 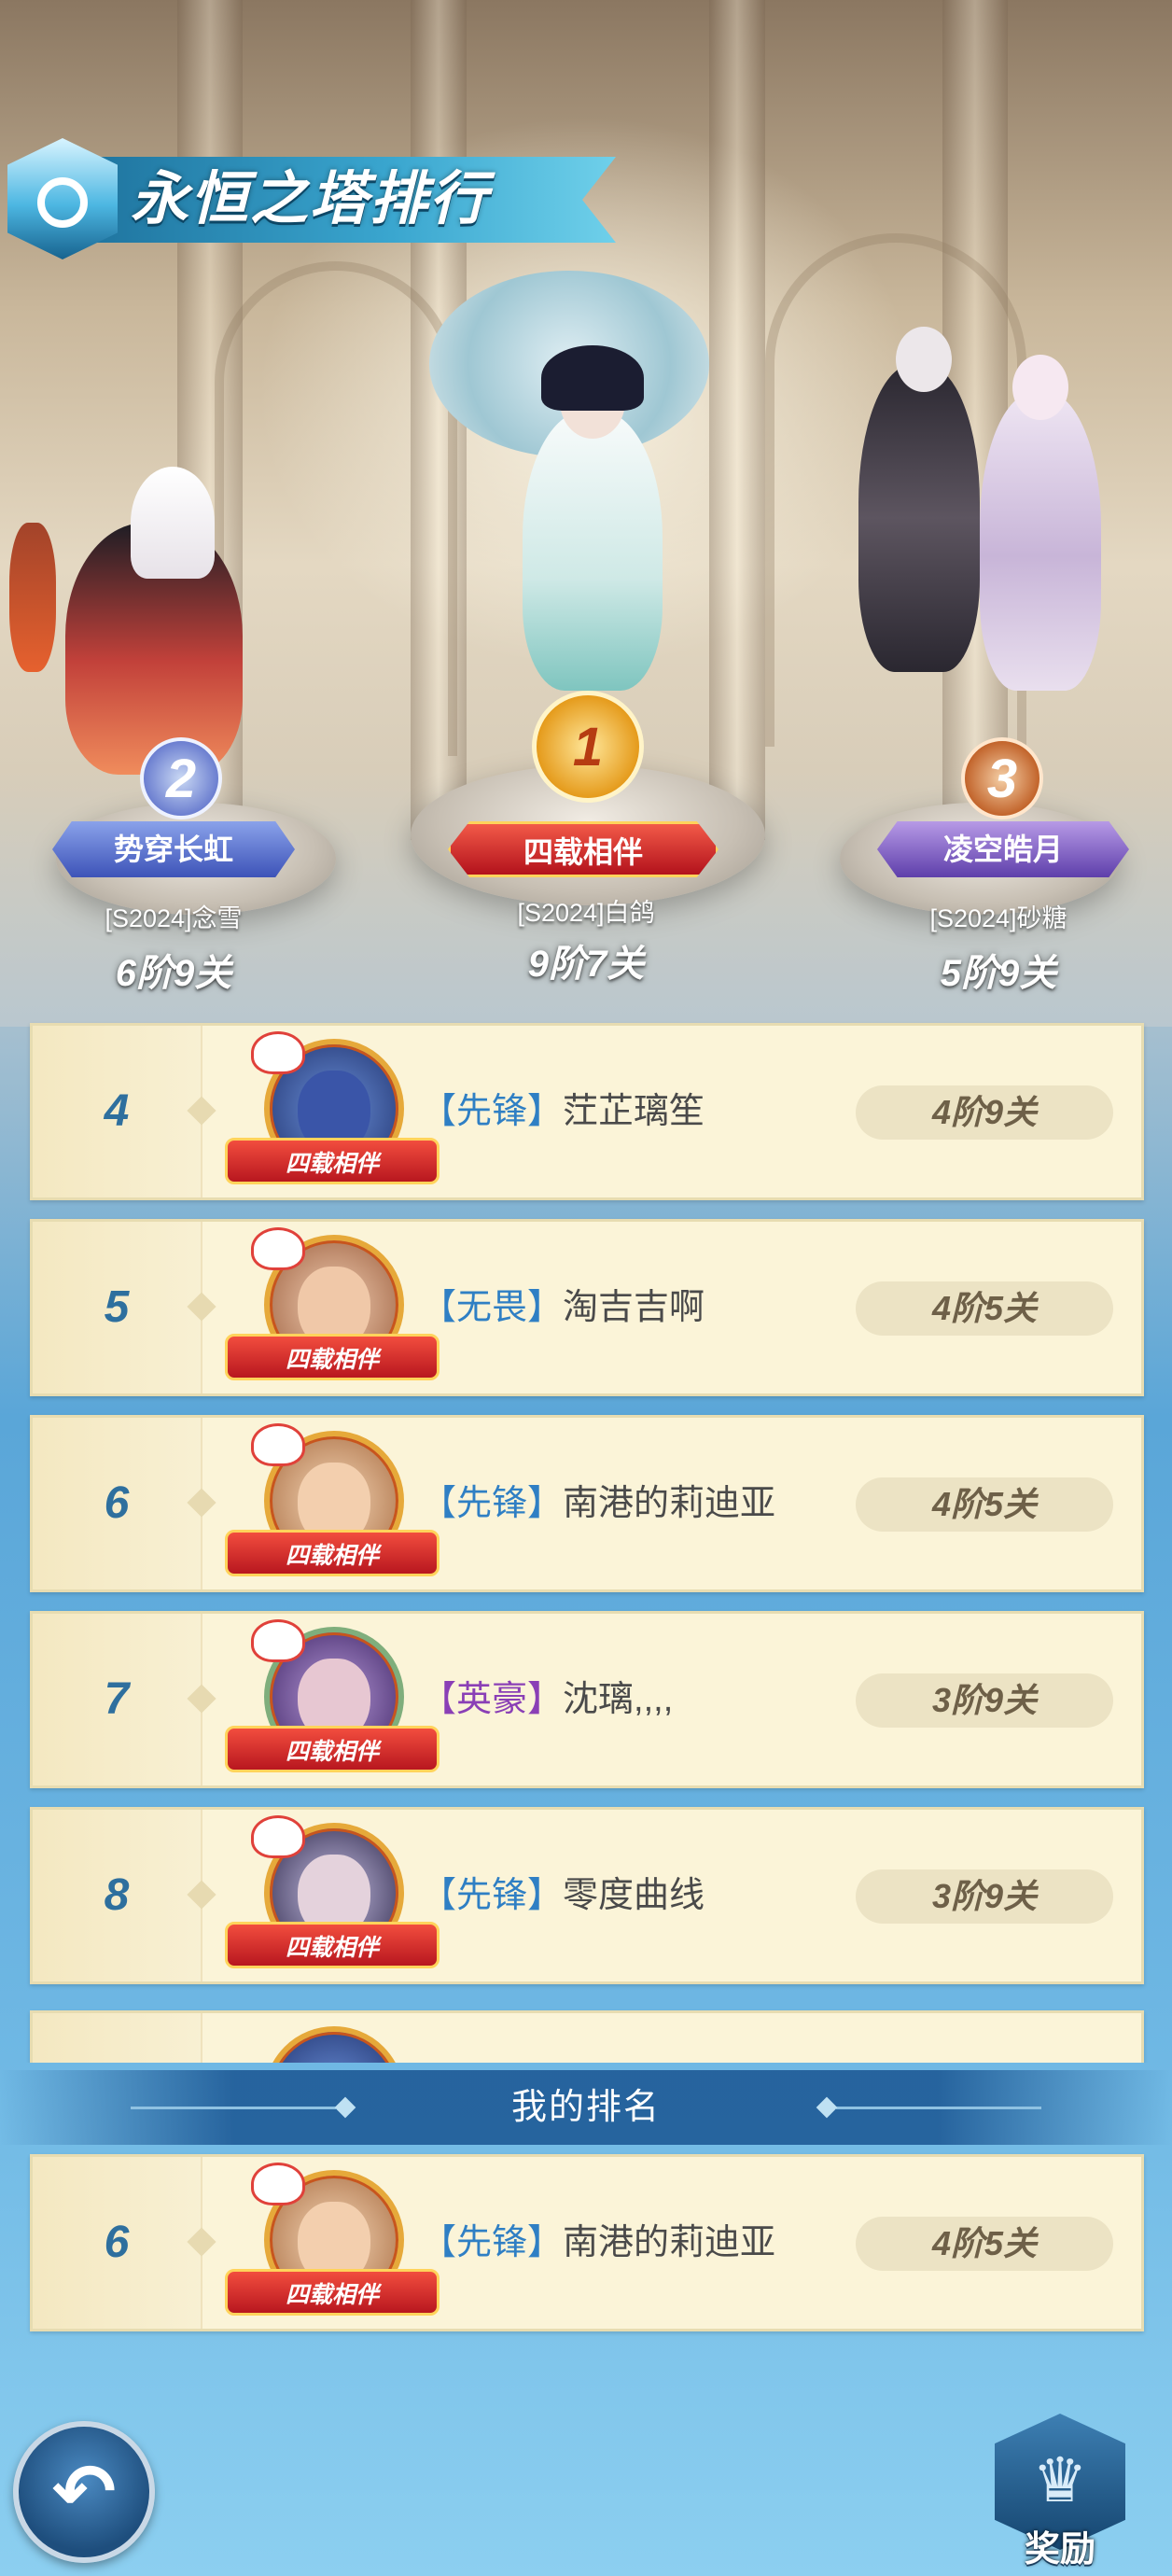 I want to click on my-rank-row: 6 四载相伴 【先锋】南港的莉迪亚 4阶5关, so click(x=587, y=2242).